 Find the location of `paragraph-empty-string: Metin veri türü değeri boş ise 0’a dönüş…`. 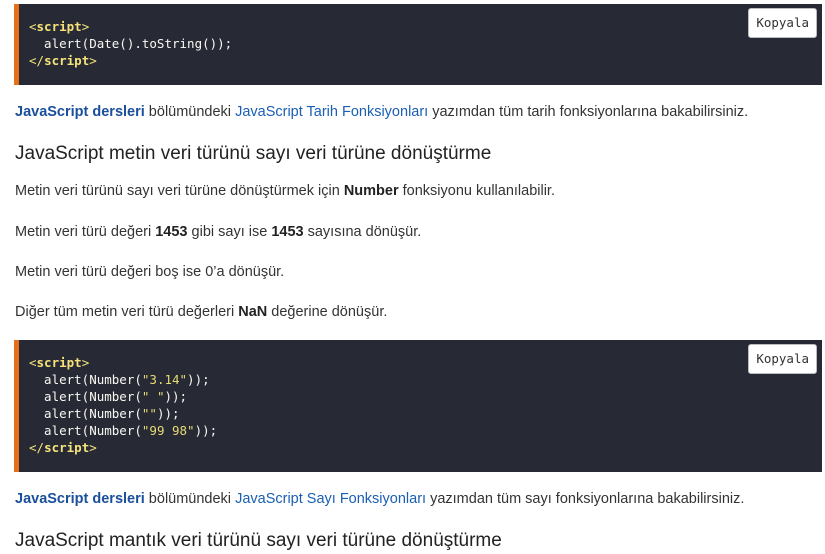

paragraph-empty-string: Metin veri türü değeri boş ise 0’a dönüş… is located at coordinates (150, 272).